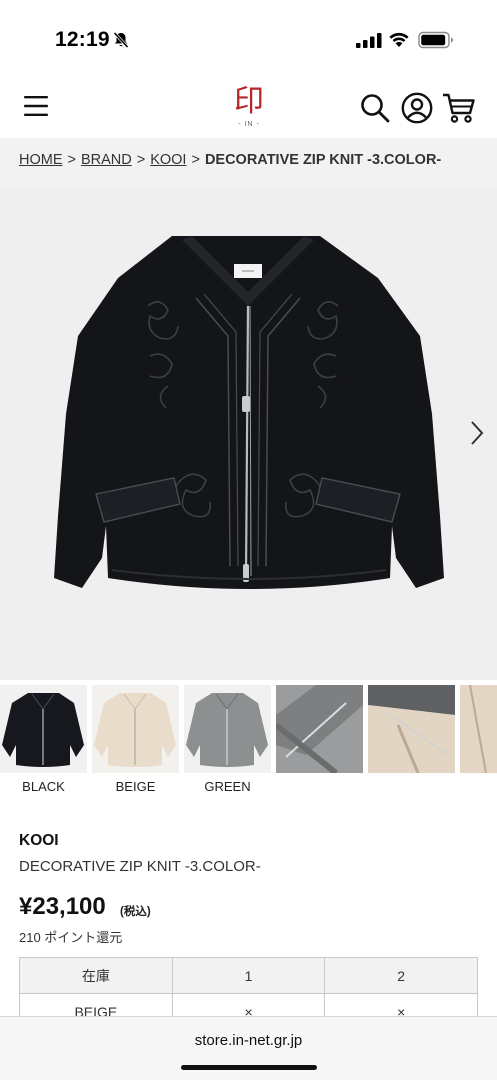  What do you see at coordinates (323, 160) in the screenshot?
I see `breadcrumb-current: DECORATIVE ZIP KNIT -3.COLOR-` at bounding box center [323, 160].